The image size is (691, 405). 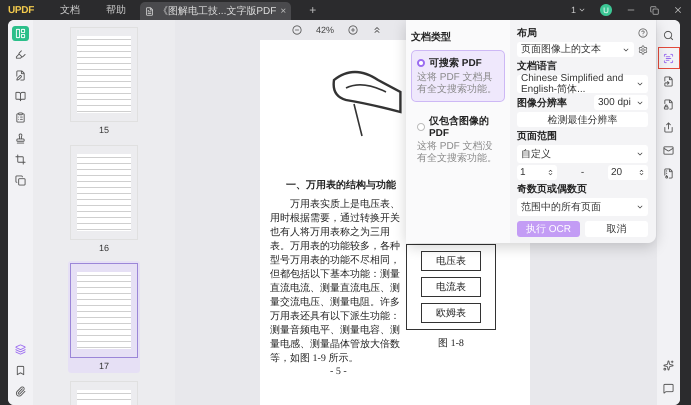 I want to click on paragraph-line: 万用表还具有以下派生功能：, so click(x=335, y=317).